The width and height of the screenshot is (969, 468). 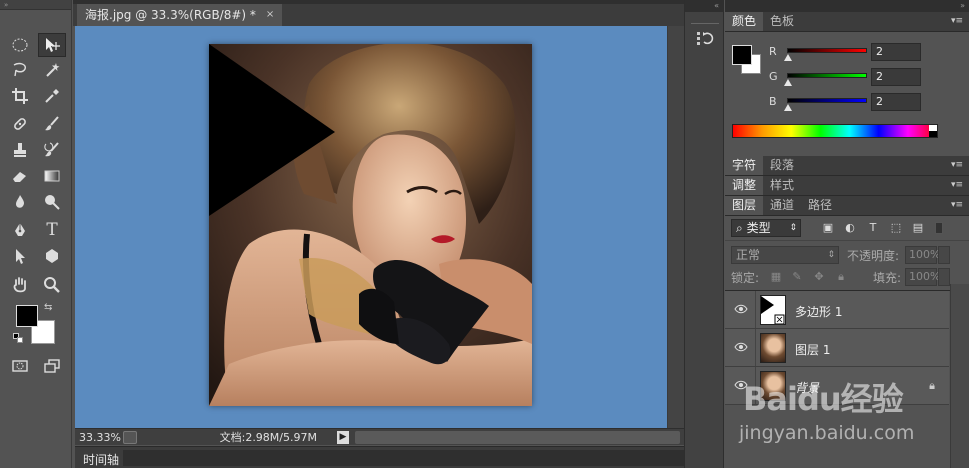 What do you see at coordinates (744, 205) in the screenshot?
I see `tab-layers: 图层` at bounding box center [744, 205].